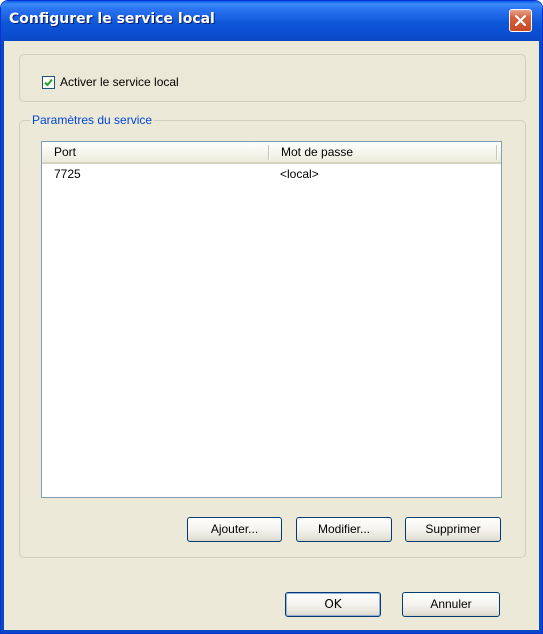 The height and width of the screenshot is (634, 543). What do you see at coordinates (155, 152) in the screenshot?
I see `column-header-port: Port` at bounding box center [155, 152].